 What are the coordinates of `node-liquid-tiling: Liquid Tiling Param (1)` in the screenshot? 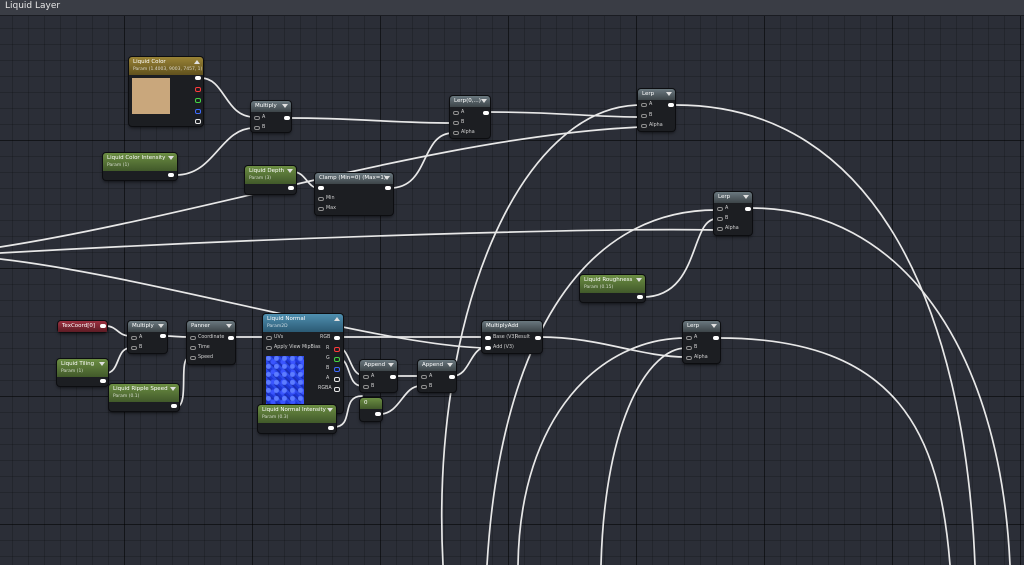 It's located at (82, 372).